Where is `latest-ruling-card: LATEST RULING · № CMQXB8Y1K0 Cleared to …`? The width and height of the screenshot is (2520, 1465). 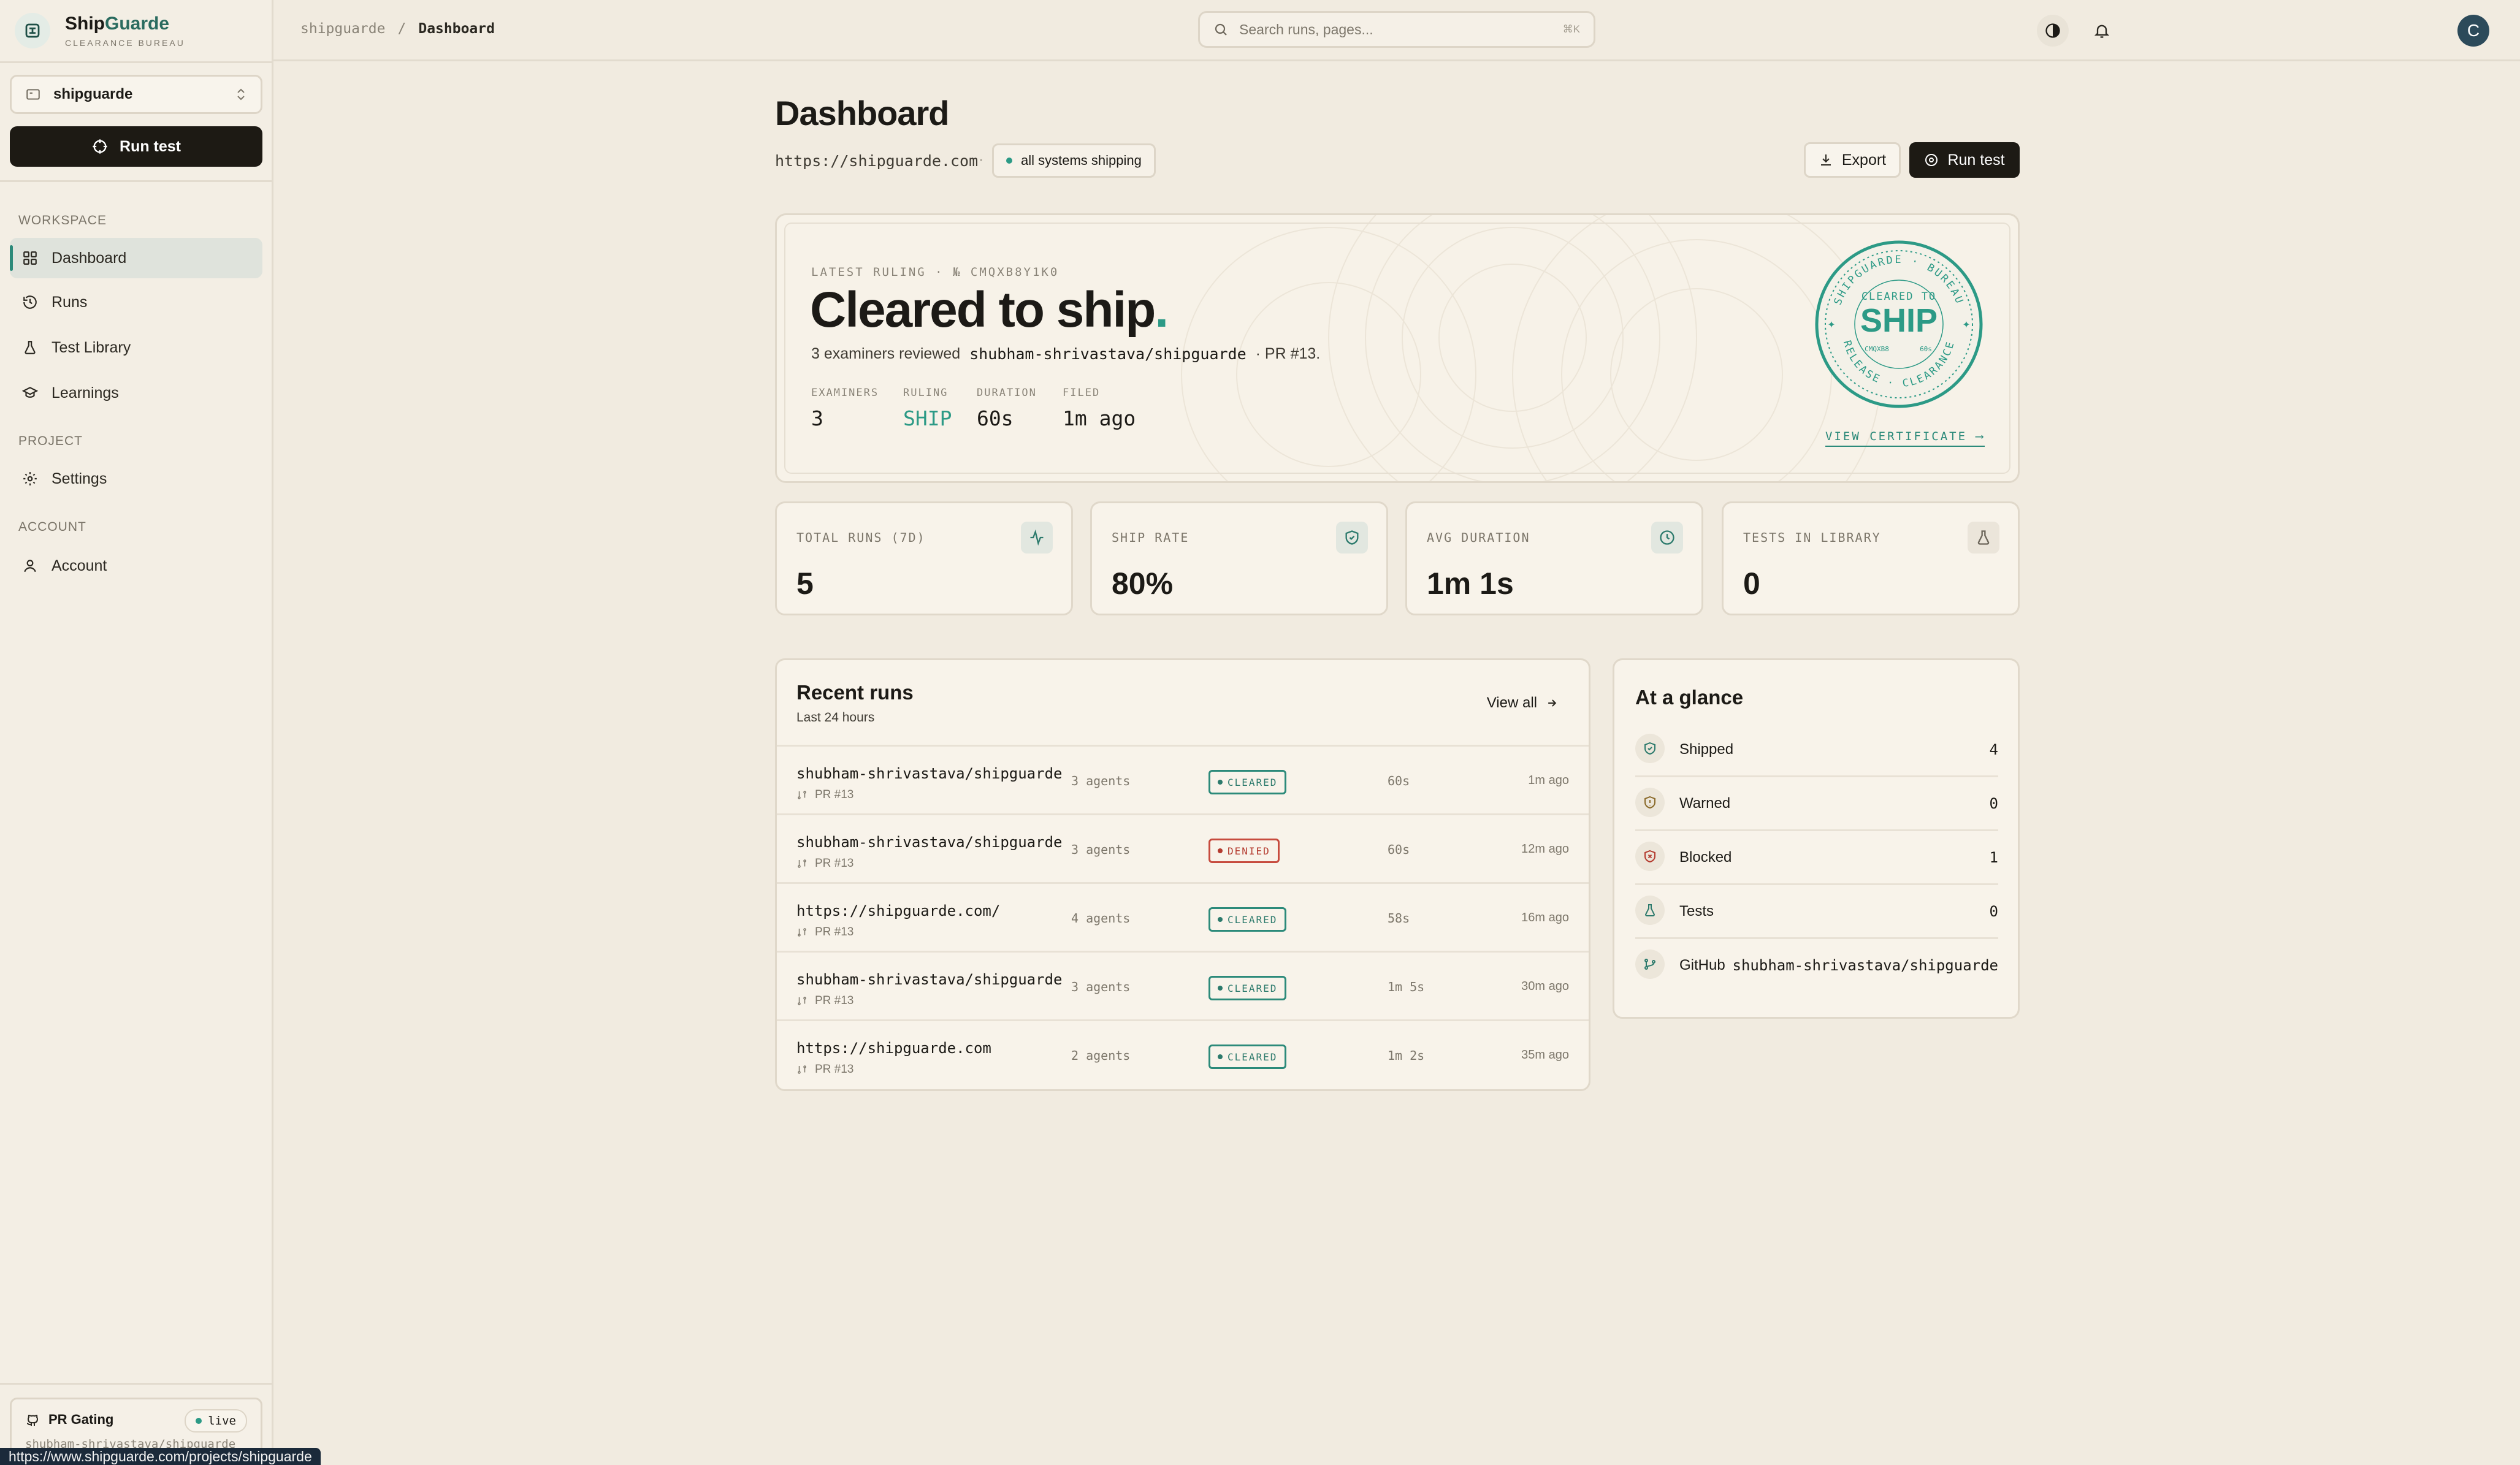
latest-ruling-card: LATEST RULING · № CMQXB8Y1K0 Cleared to … is located at coordinates (1397, 348).